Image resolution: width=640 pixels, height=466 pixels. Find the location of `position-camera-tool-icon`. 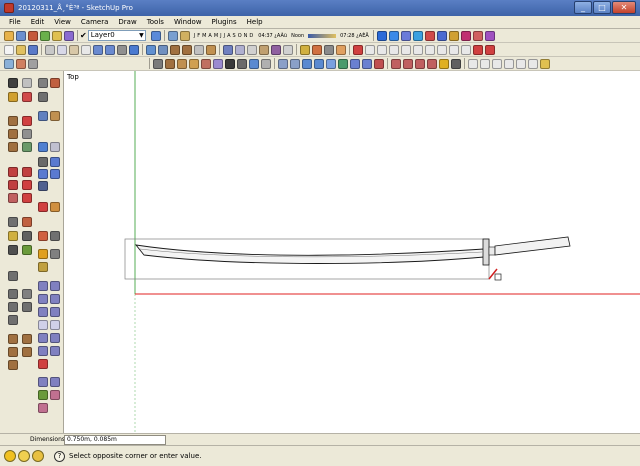

position-camera-tool-icon is located at coordinates (13, 236).